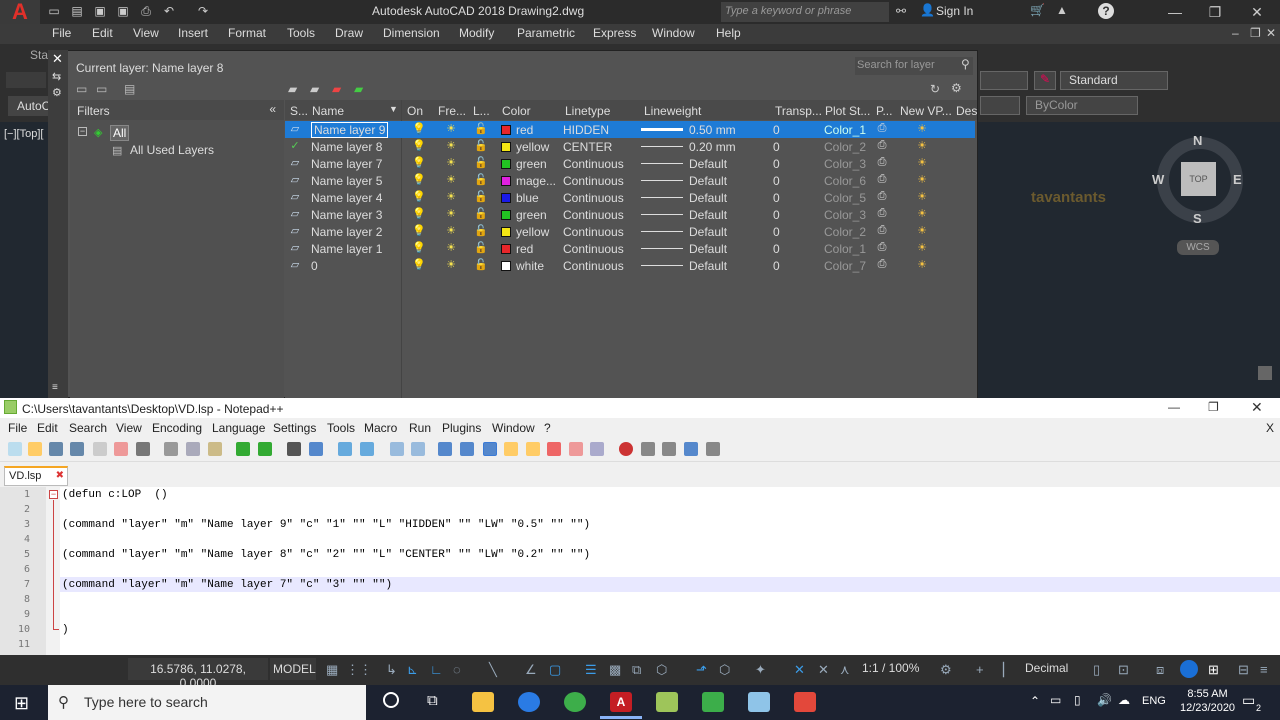 The image size is (1280, 720). I want to click on layer-name: Name layer 1, so click(346, 249).